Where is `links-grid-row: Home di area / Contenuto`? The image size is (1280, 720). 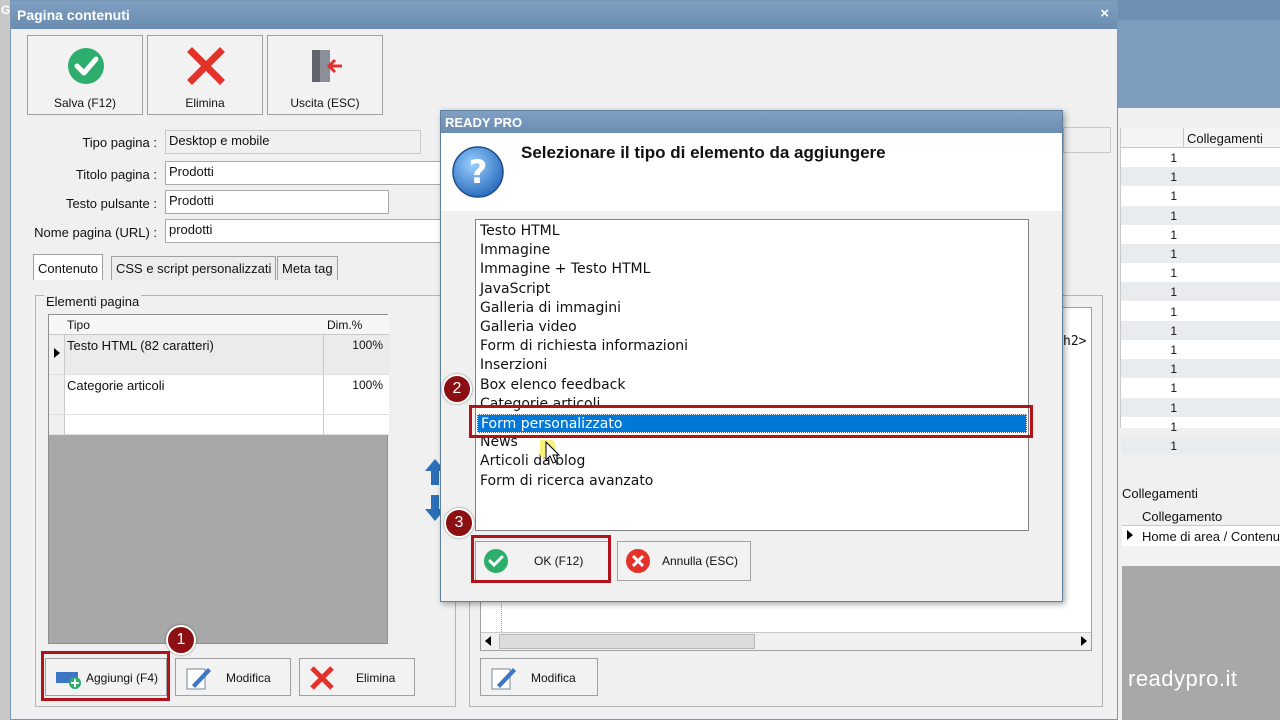 links-grid-row: Home di area / Contenuto is located at coordinates (1201, 536).